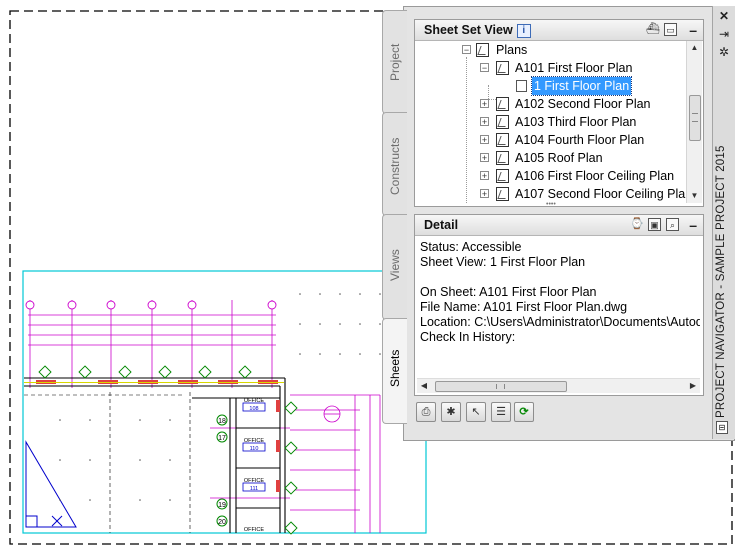 The image size is (735, 549). What do you see at coordinates (670, 29) in the screenshot?
I see `folder-icon: ▭` at bounding box center [670, 29].